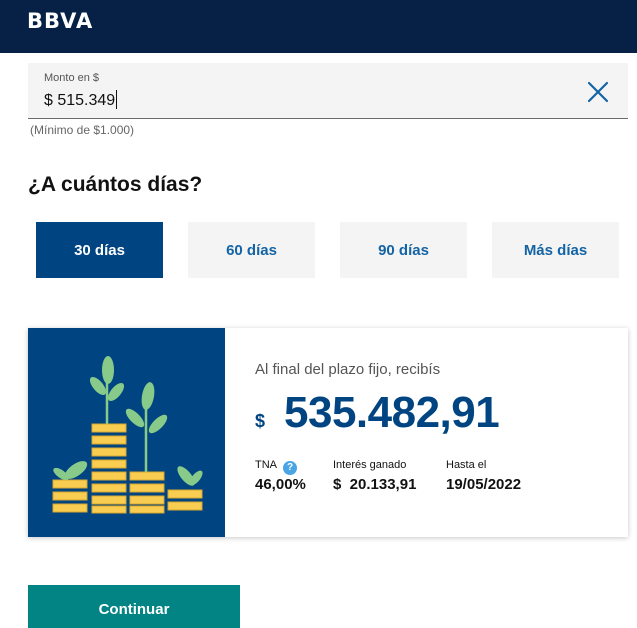  What do you see at coordinates (115, 184) in the screenshot?
I see `days-question: ¿A cuántos días?` at bounding box center [115, 184].